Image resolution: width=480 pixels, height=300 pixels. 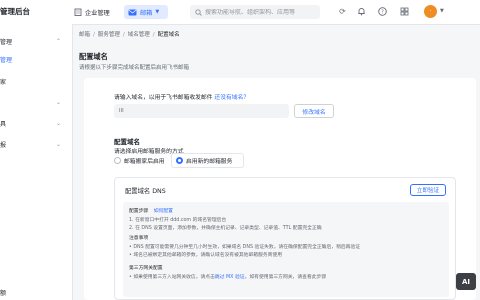 I want to click on sidebar: 管理 ⌃ 管理 家 ⌄ 具 ⌄ 报 ⌄, so click(x=36, y=162).